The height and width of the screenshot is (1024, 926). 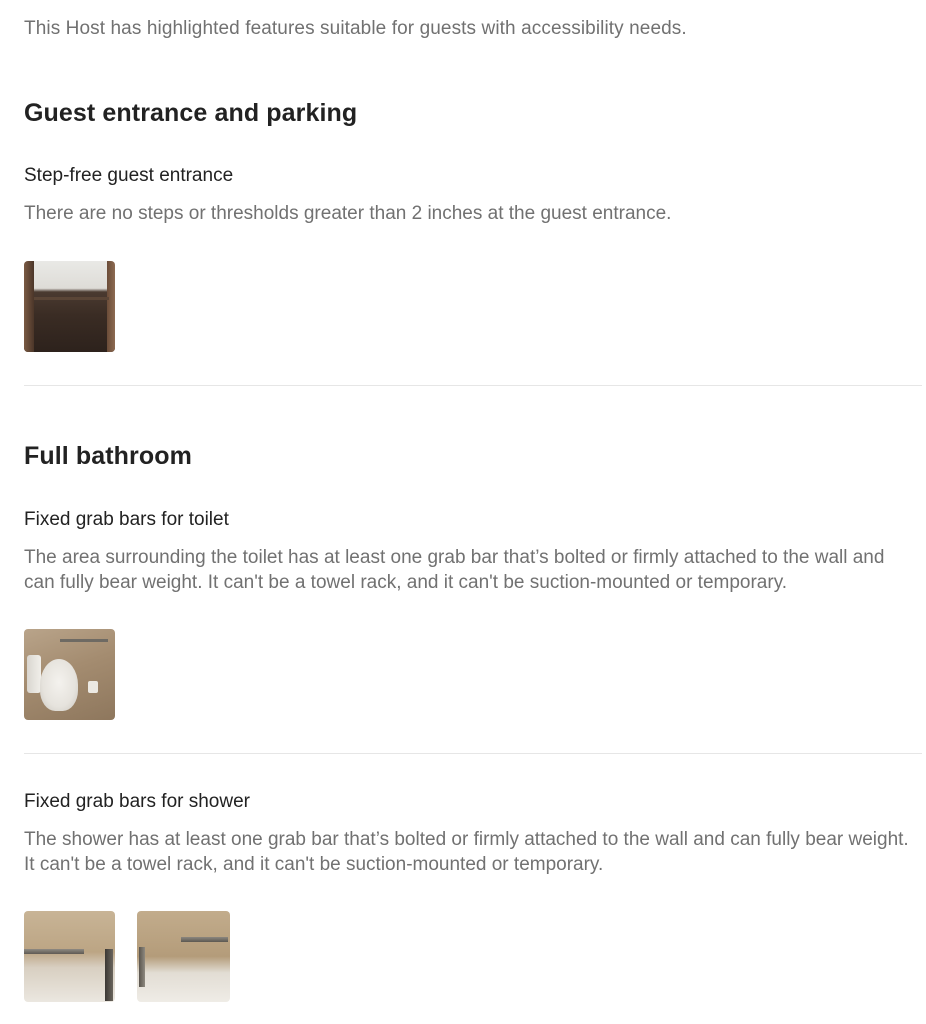 What do you see at coordinates (129, 175) in the screenshot?
I see `feature-title-step-free-entrance: Step-free guest entrance` at bounding box center [129, 175].